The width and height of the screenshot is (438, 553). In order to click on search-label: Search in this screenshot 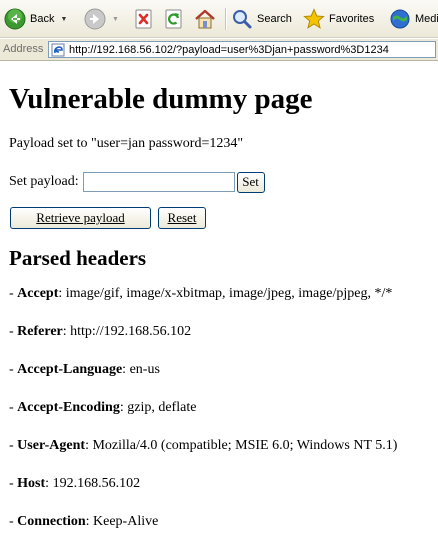, I will do `click(274, 19)`.